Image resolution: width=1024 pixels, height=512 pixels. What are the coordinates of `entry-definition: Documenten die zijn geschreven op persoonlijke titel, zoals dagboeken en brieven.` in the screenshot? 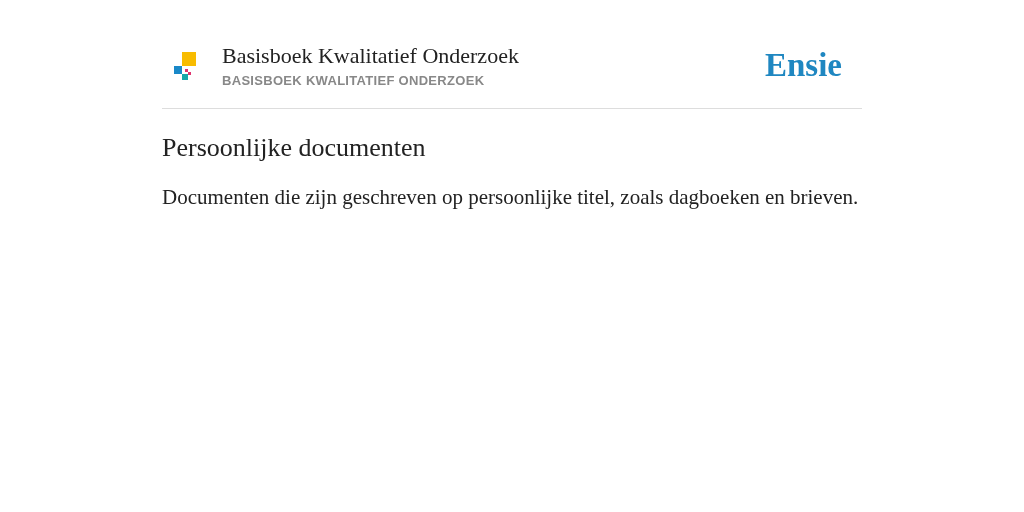 It's located at (511, 197).